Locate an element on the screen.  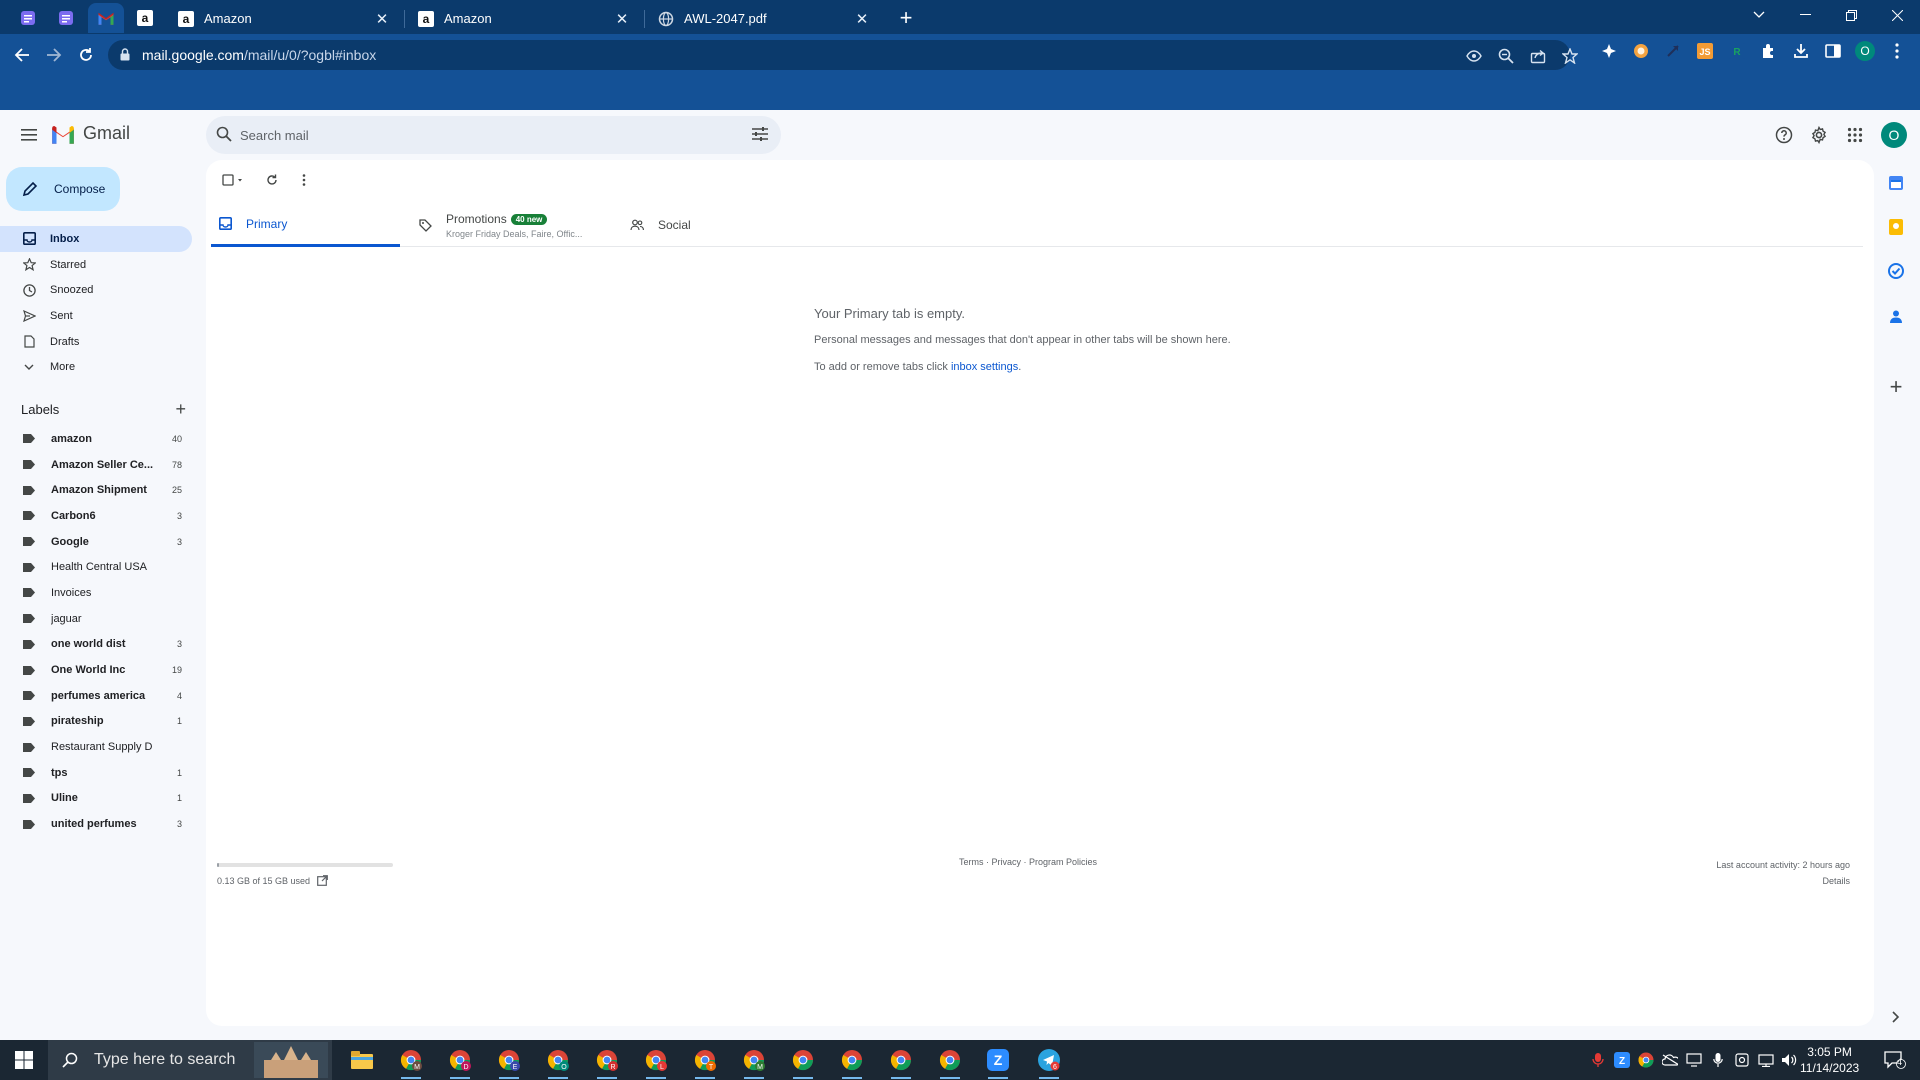
details-link: Details is located at coordinates (1783, 881).